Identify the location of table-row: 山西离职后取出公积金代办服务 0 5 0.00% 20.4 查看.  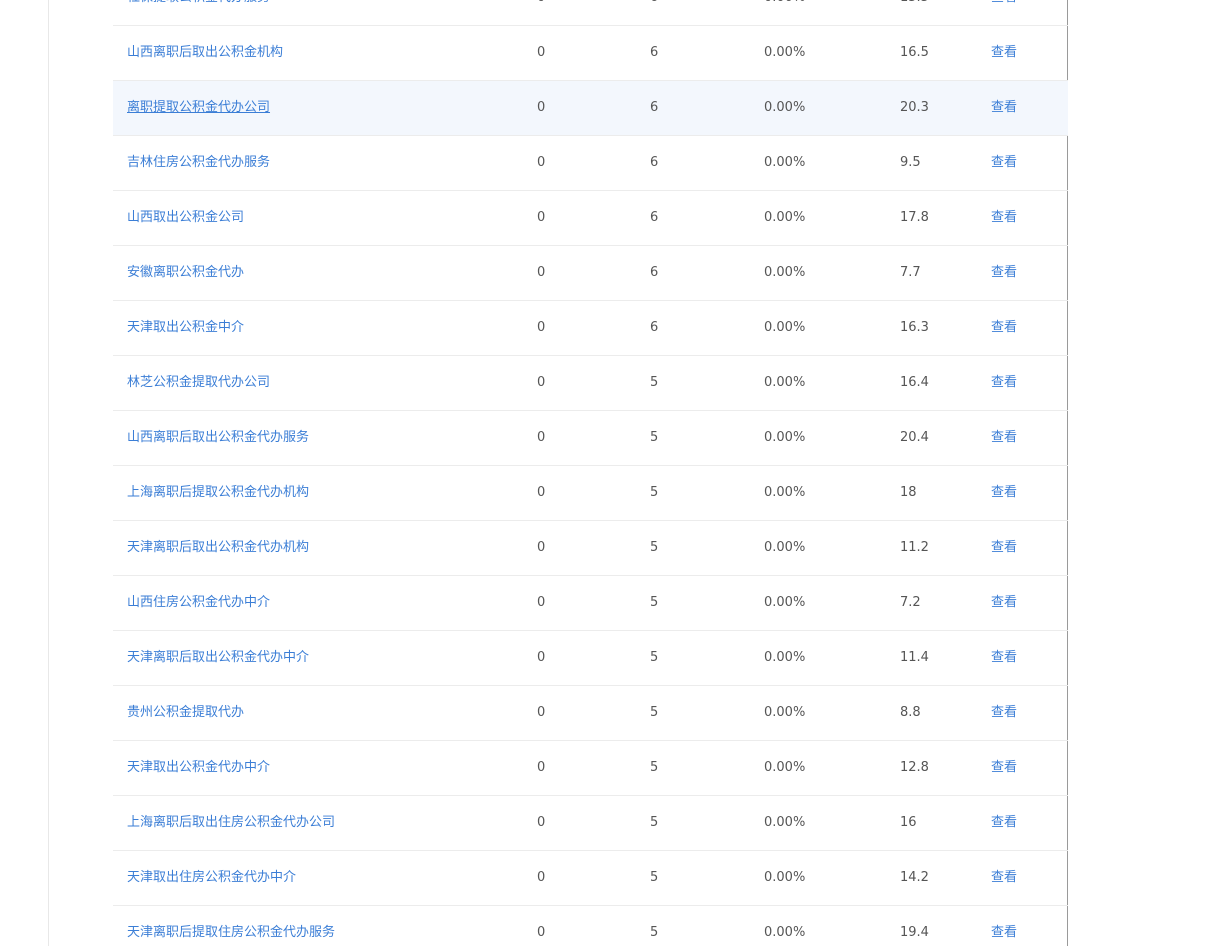
(590, 438).